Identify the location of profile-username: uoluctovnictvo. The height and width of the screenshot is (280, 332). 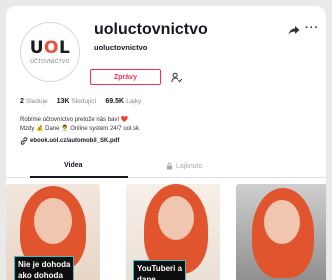
(151, 29).